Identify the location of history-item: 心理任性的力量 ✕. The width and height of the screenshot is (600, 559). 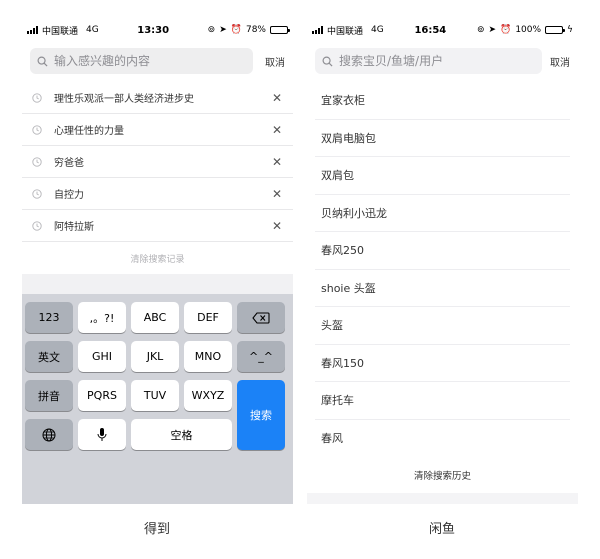
(157, 130).